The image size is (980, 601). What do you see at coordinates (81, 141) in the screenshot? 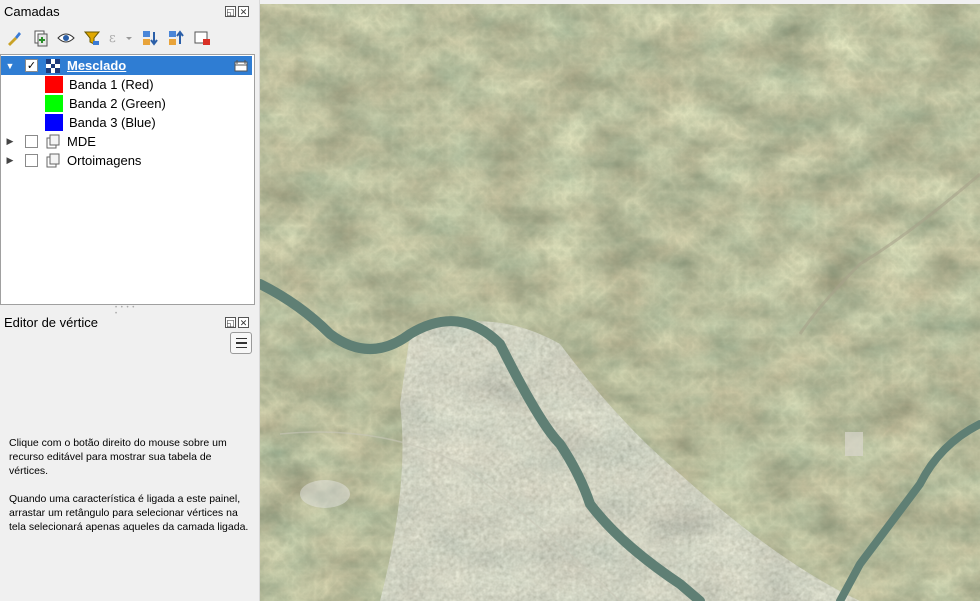
I see `group-label: MDE` at bounding box center [81, 141].